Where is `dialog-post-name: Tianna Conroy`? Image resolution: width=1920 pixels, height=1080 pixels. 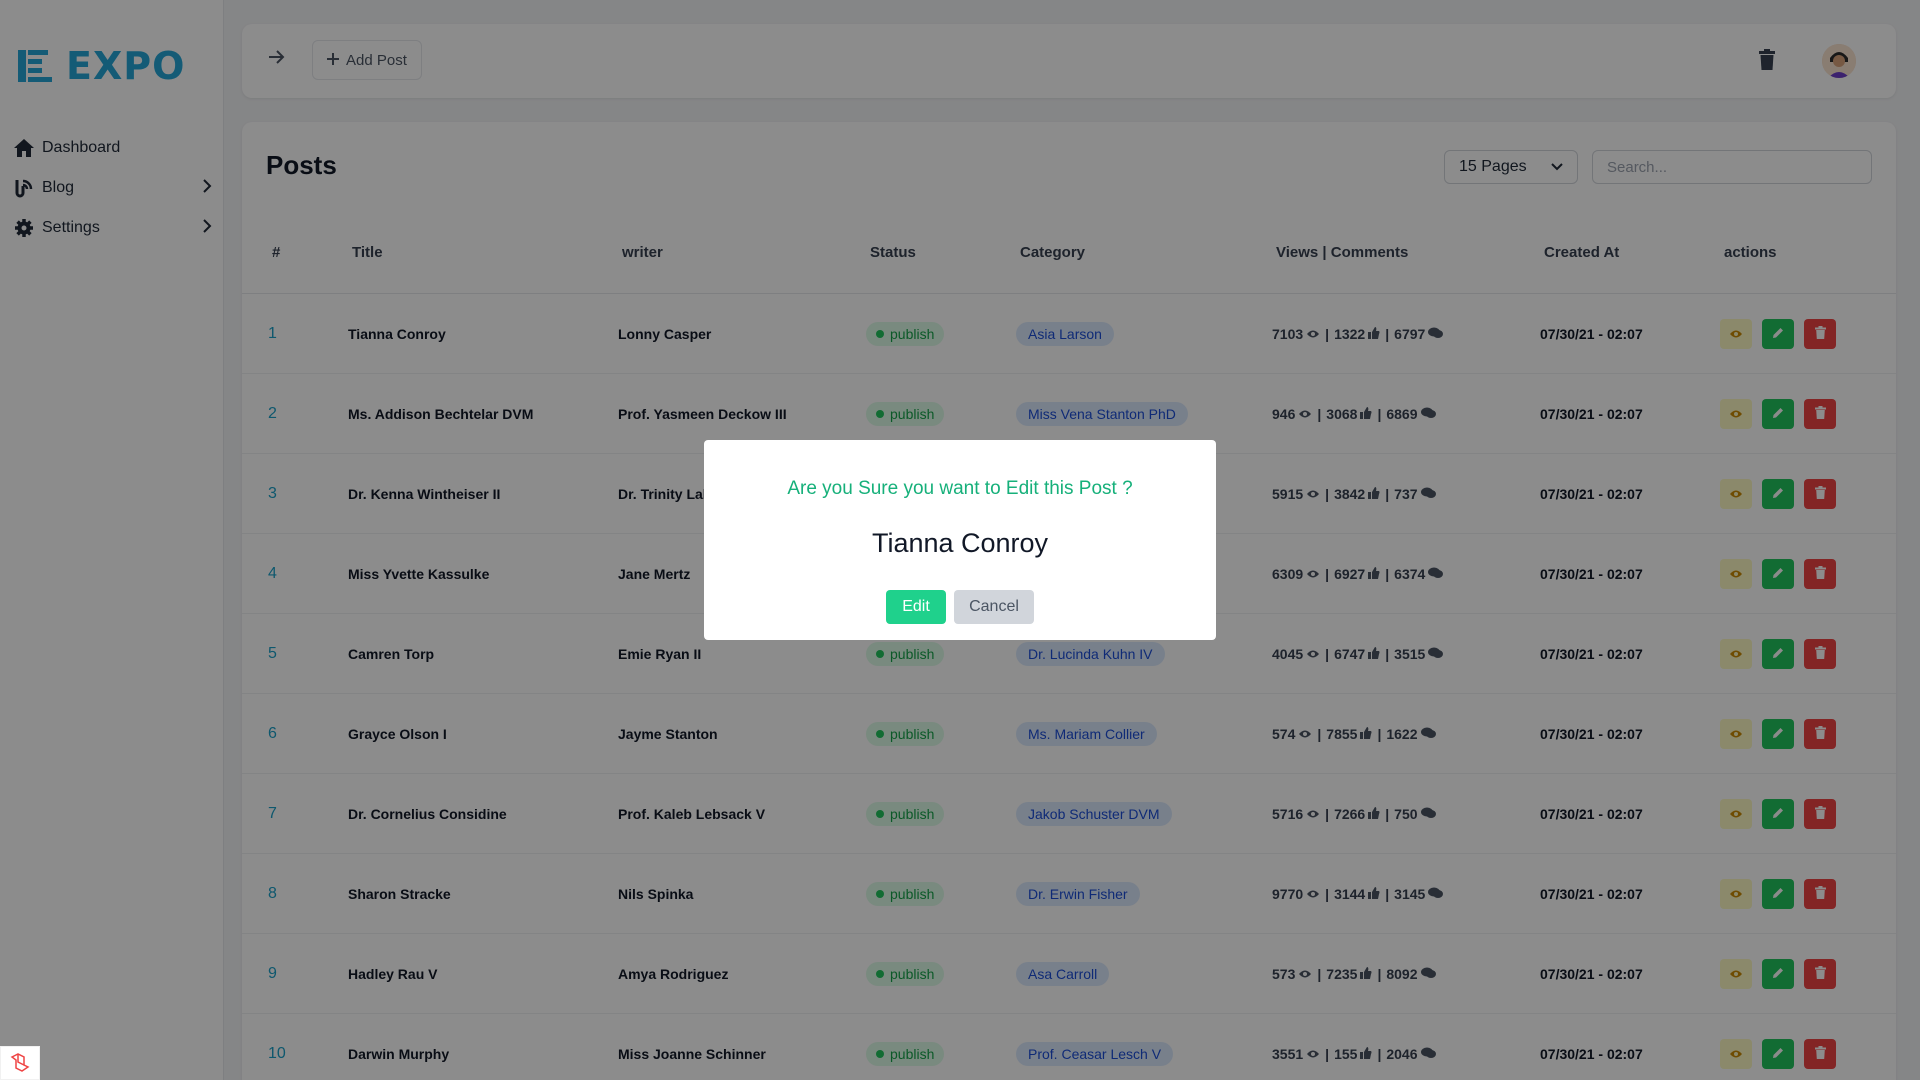 dialog-post-name: Tianna Conroy is located at coordinates (960, 543).